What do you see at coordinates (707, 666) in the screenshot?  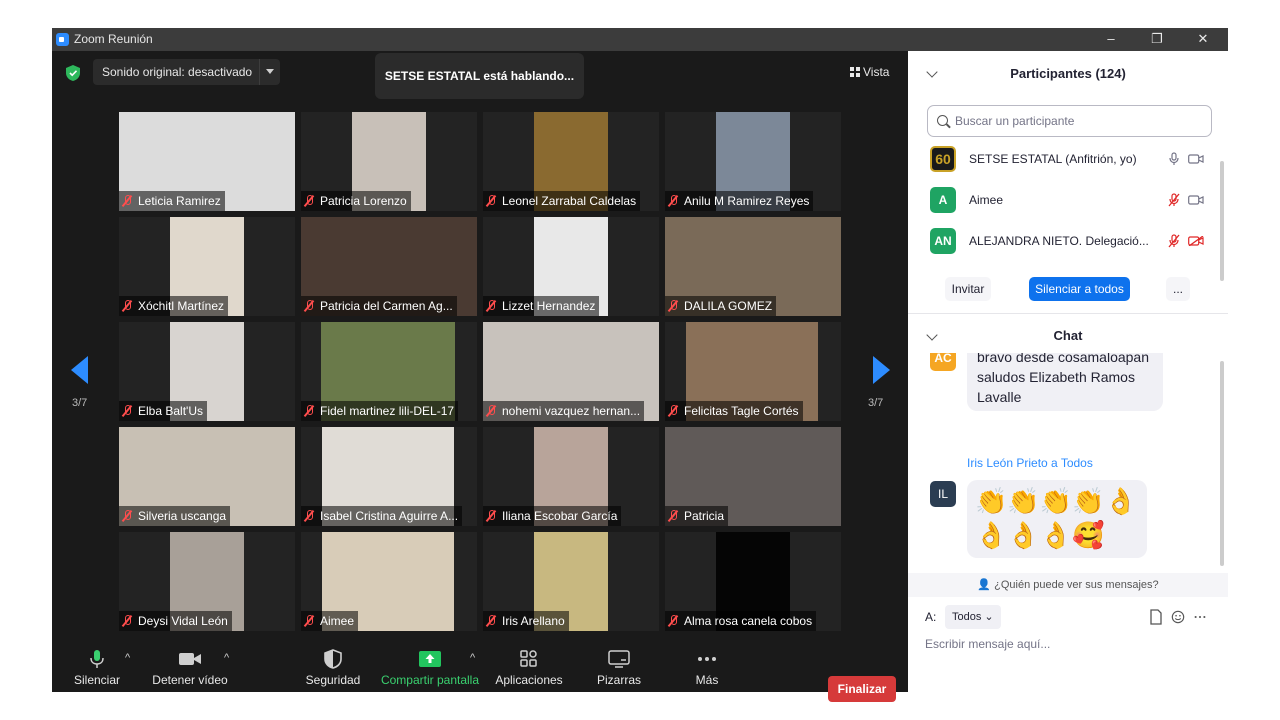 I see `more-button: Más` at bounding box center [707, 666].